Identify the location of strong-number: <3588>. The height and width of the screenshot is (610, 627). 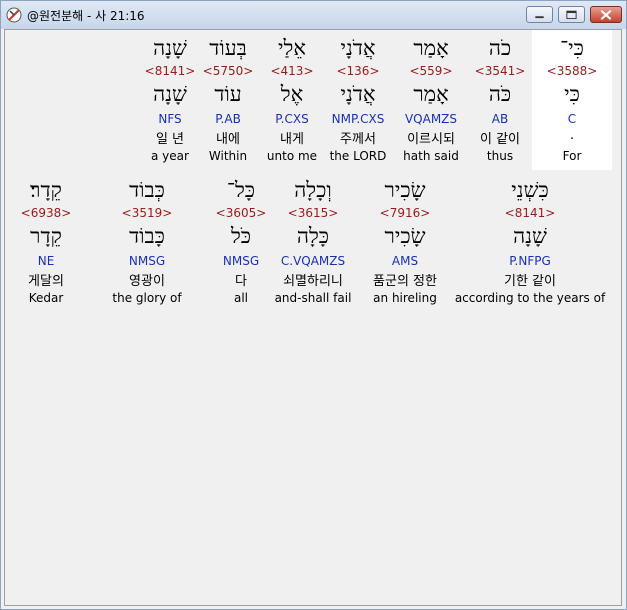
(572, 71).